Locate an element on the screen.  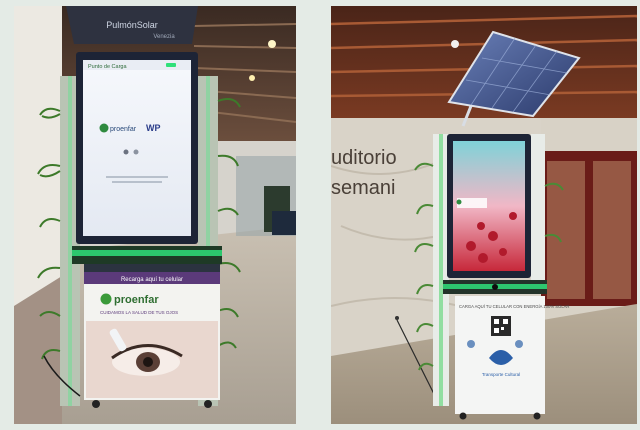
screen-caption-box is located at coordinates (472, 203).